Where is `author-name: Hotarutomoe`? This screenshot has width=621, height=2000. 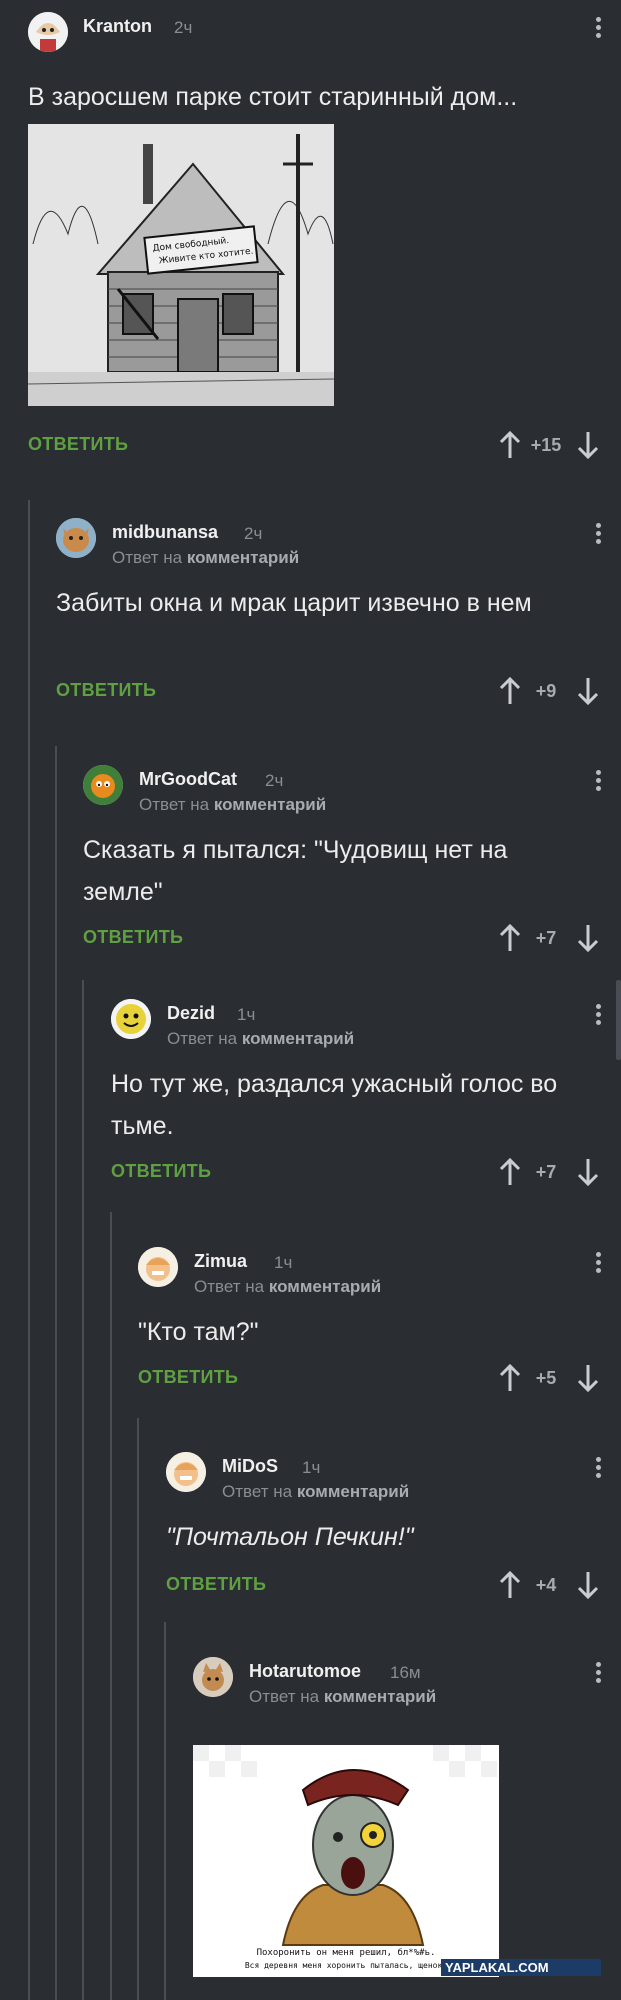
author-name: Hotarutomoe is located at coordinates (305, 1671).